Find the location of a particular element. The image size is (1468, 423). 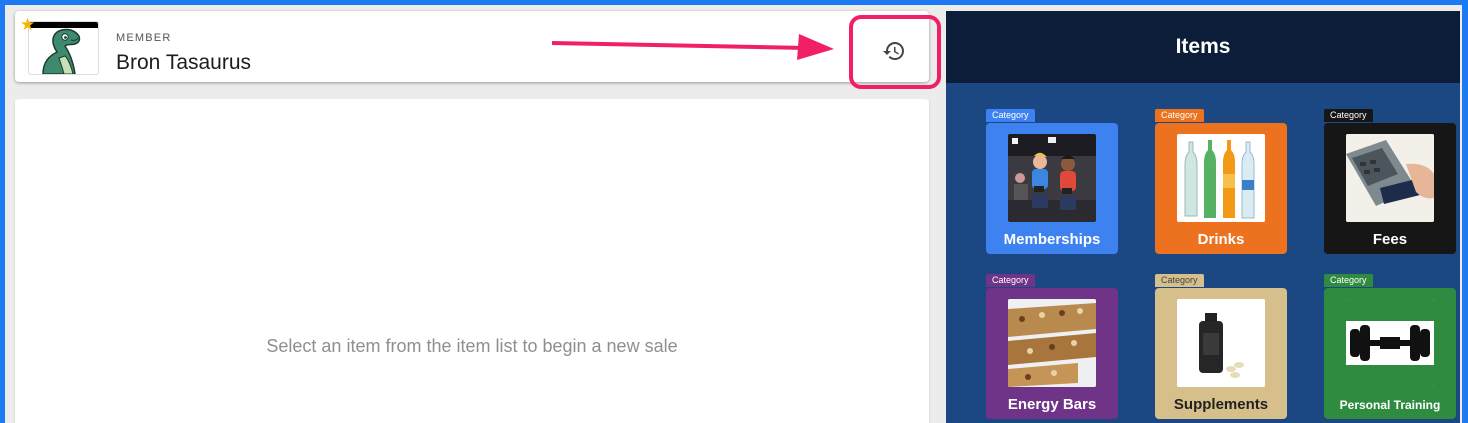

category-label-drinks: Drinks is located at coordinates (1221, 239).